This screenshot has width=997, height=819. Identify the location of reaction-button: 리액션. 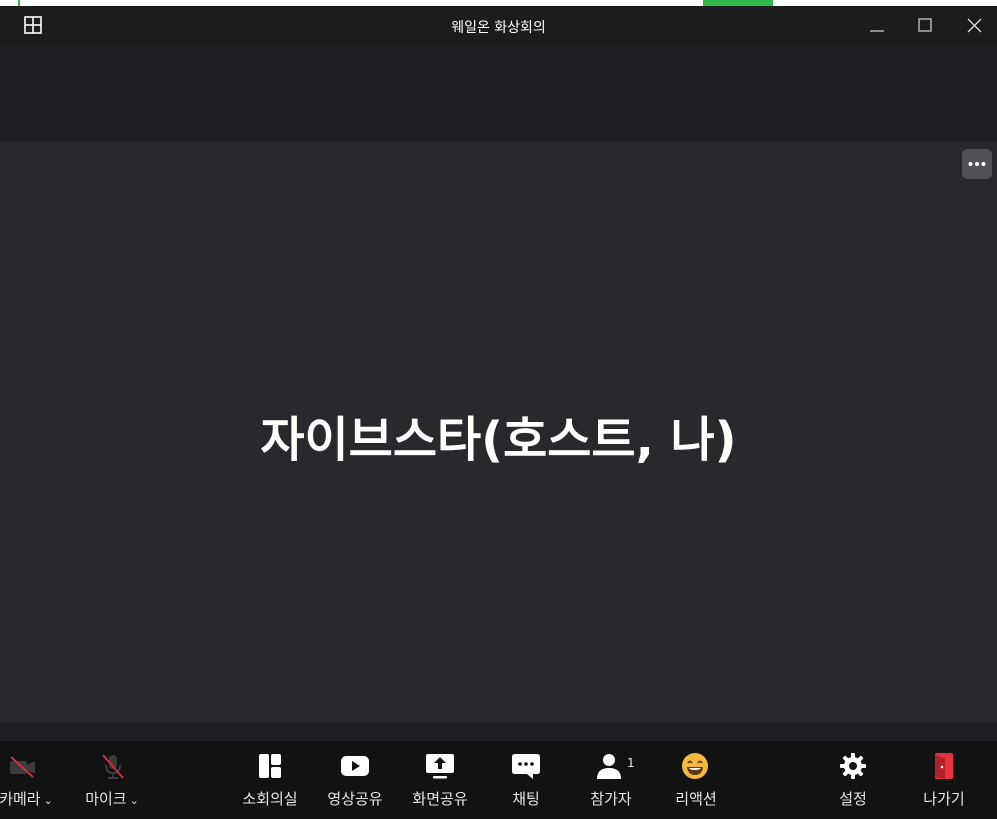
(696, 780).